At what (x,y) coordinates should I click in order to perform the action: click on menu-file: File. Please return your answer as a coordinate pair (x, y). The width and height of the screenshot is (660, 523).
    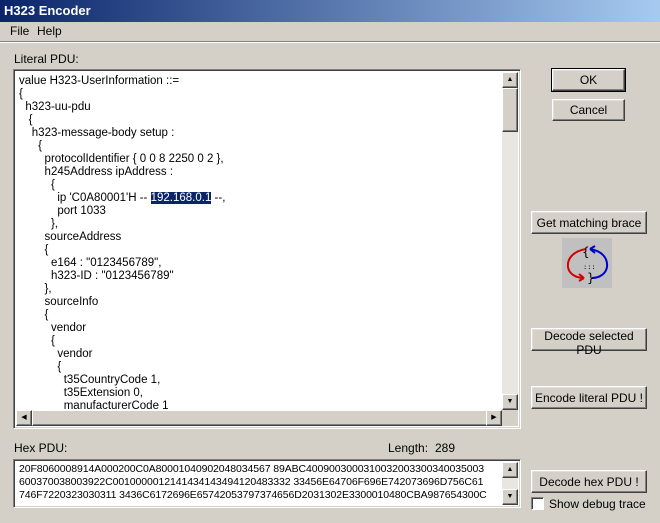
    Looking at the image, I should click on (19, 31).